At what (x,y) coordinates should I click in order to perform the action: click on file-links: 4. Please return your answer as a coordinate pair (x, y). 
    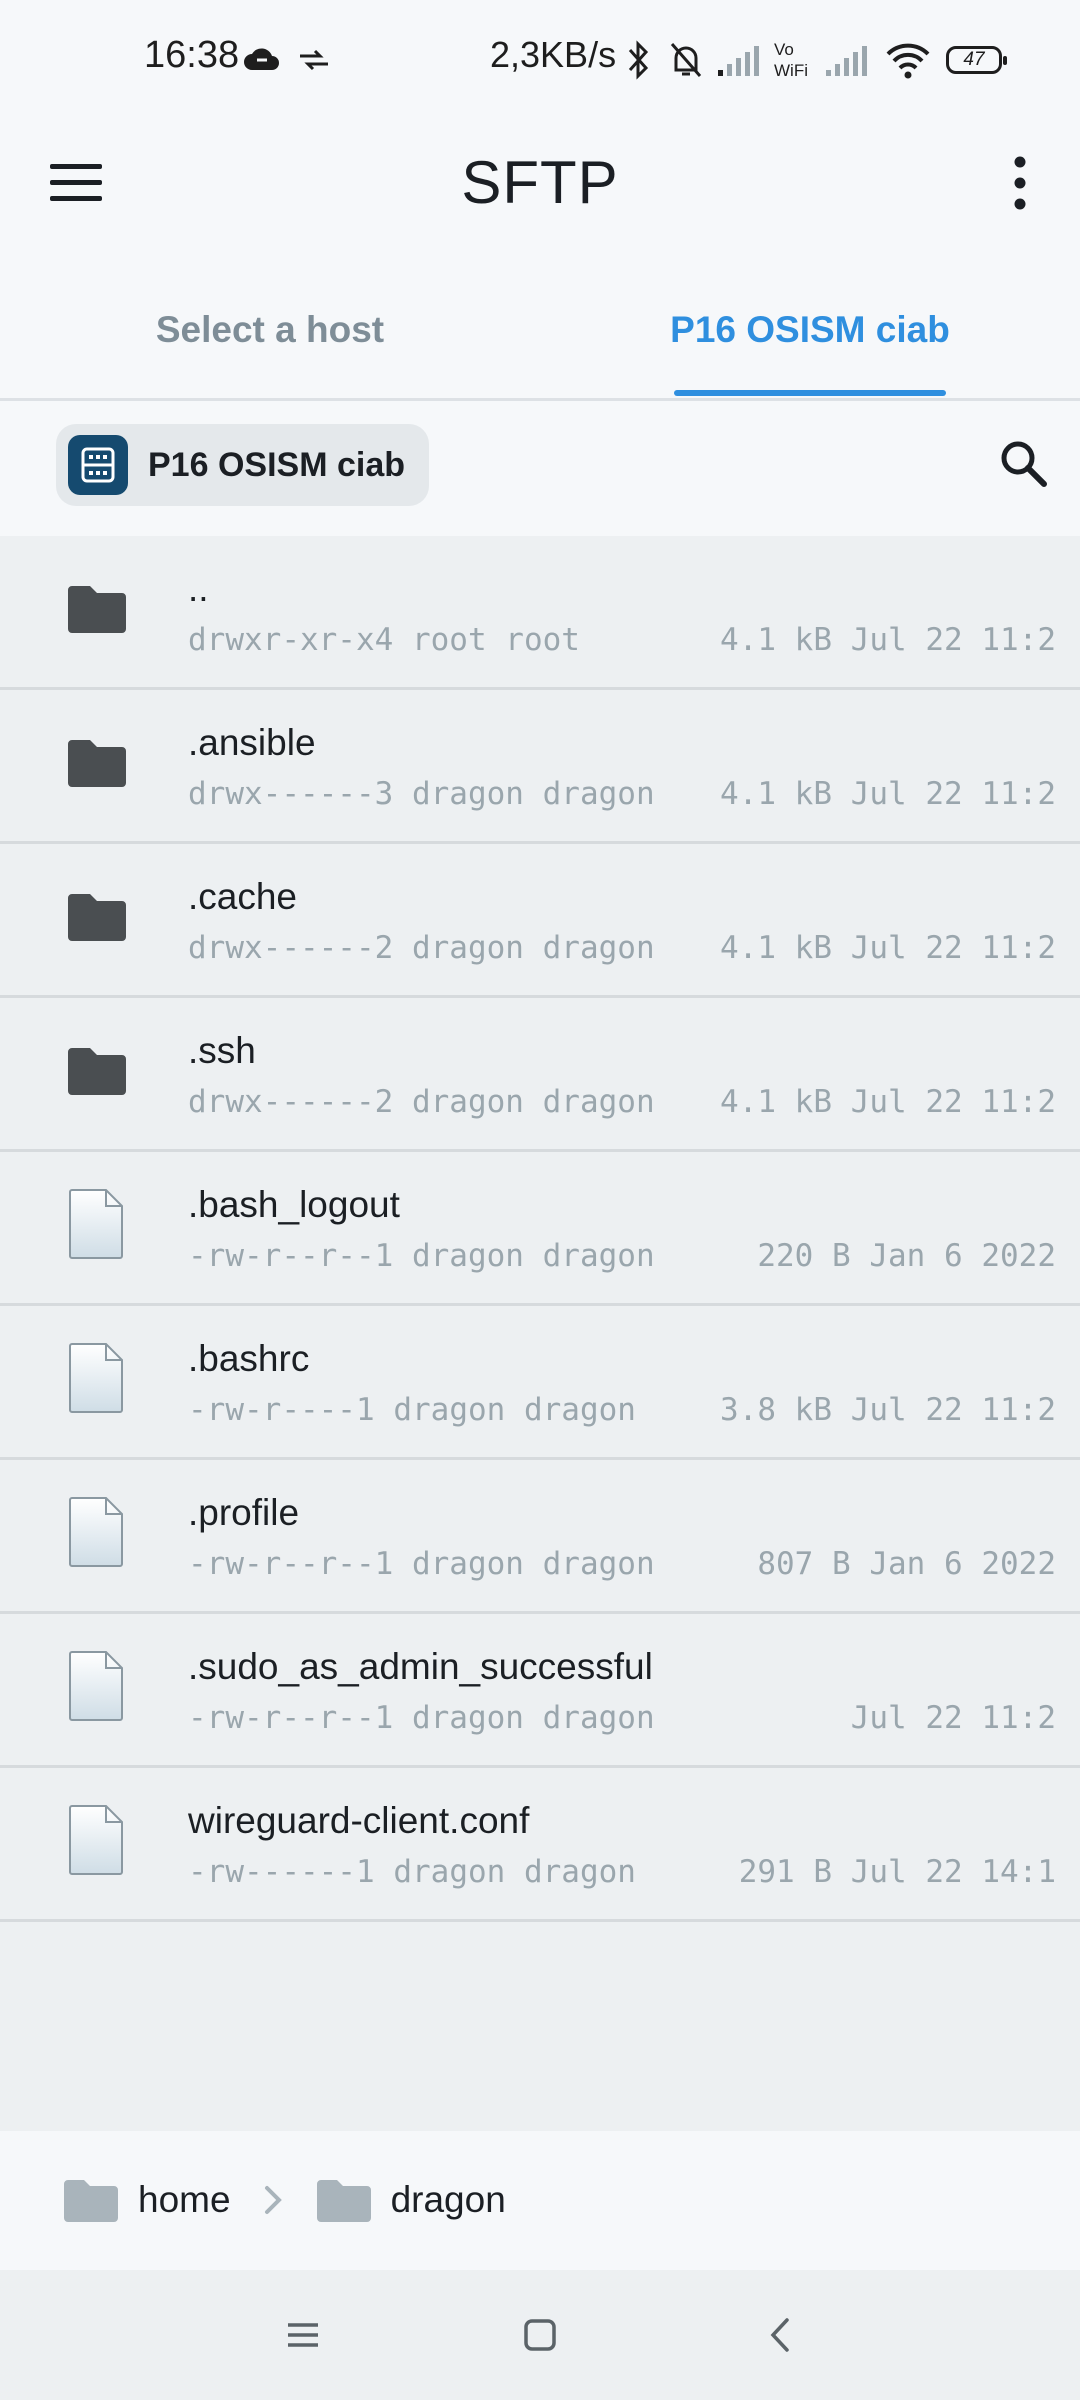
    Looking at the image, I should click on (384, 640).